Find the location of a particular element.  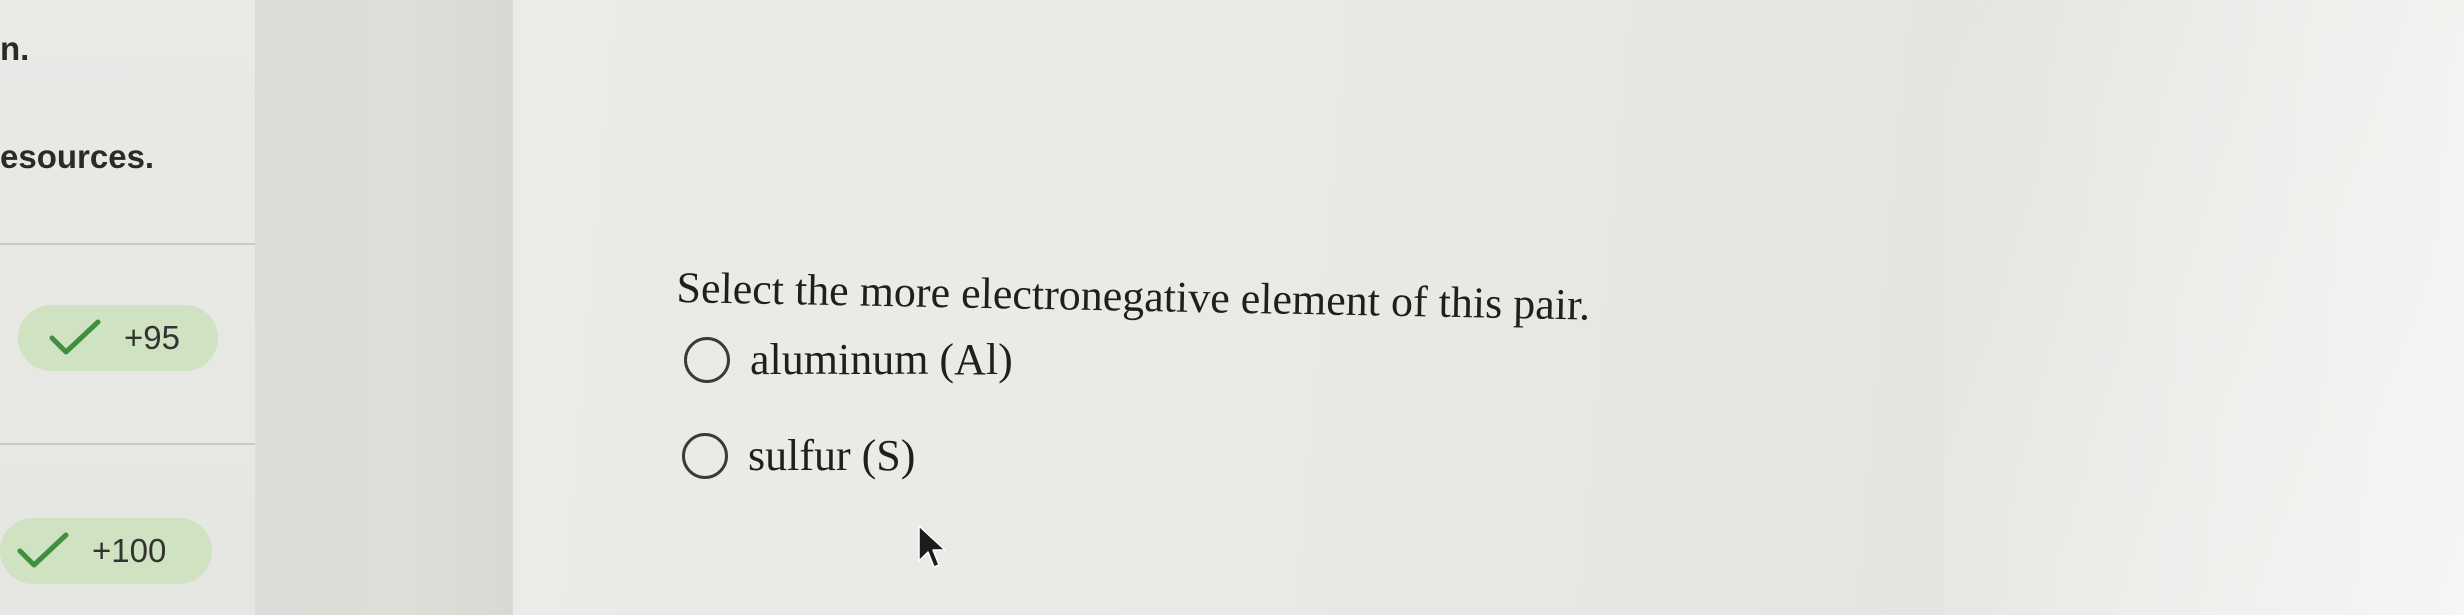

score-badge: +95 is located at coordinates (118, 338).